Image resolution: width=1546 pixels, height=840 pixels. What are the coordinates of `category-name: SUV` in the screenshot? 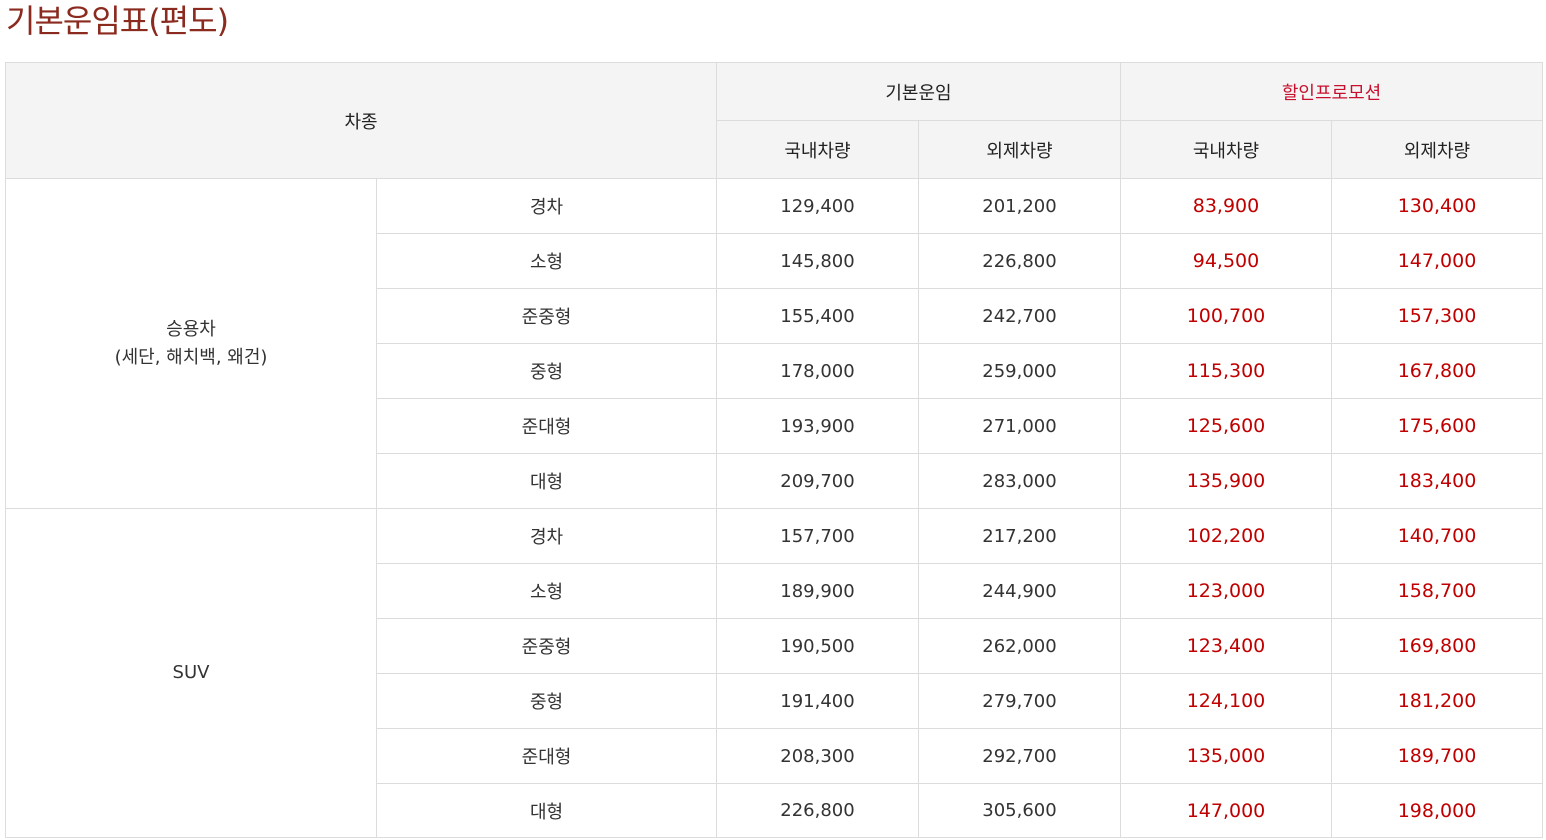 It's located at (191, 672).